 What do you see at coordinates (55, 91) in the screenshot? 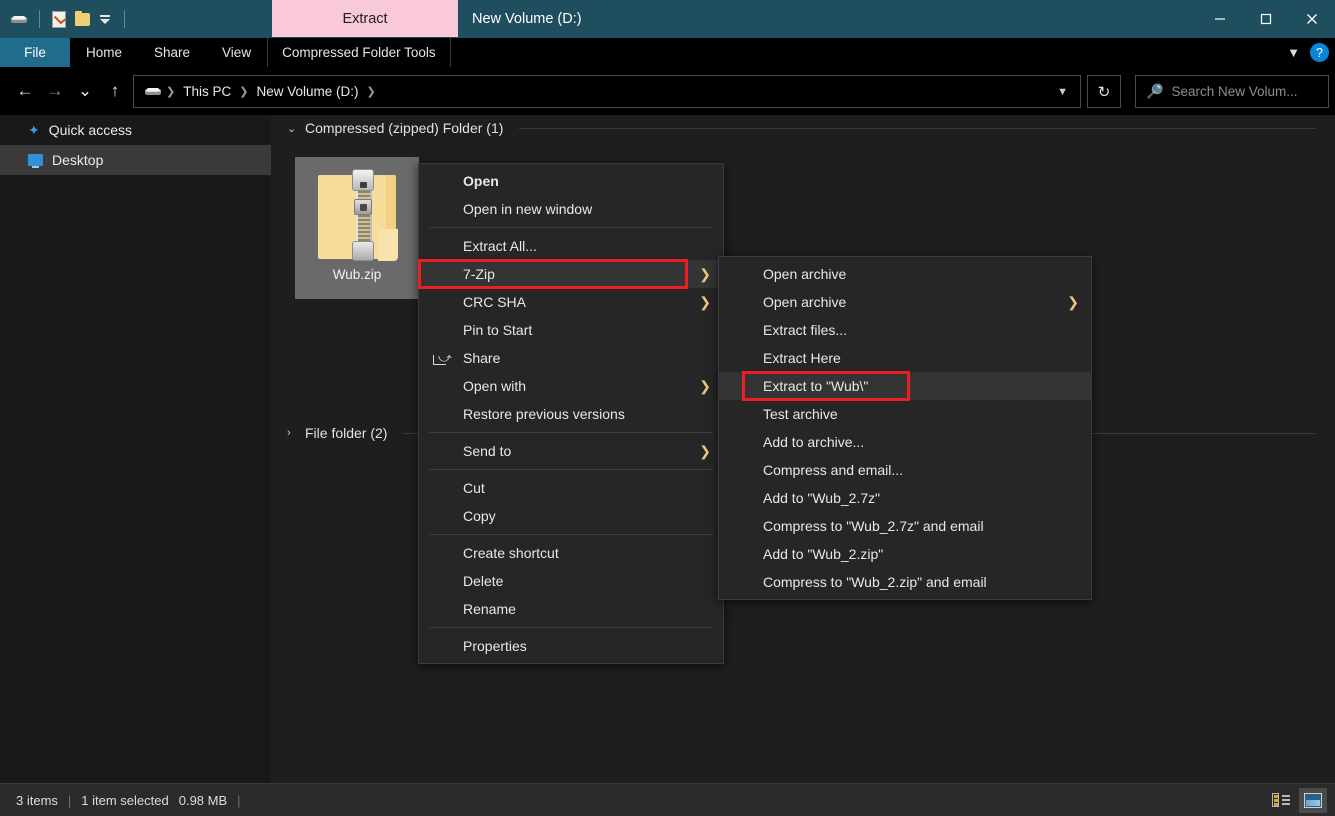
I see `forward-button: →` at bounding box center [55, 91].